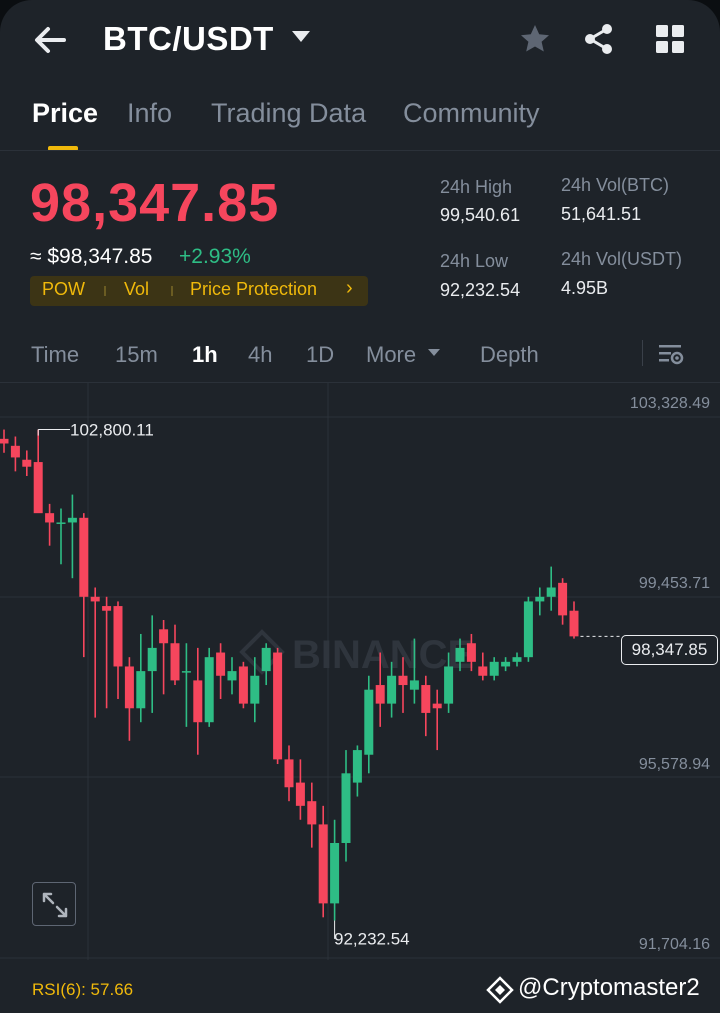 This screenshot has height=1013, width=720. What do you see at coordinates (83, 989) in the screenshot?
I see `rsi-indicator: RSI(6): 57.66` at bounding box center [83, 989].